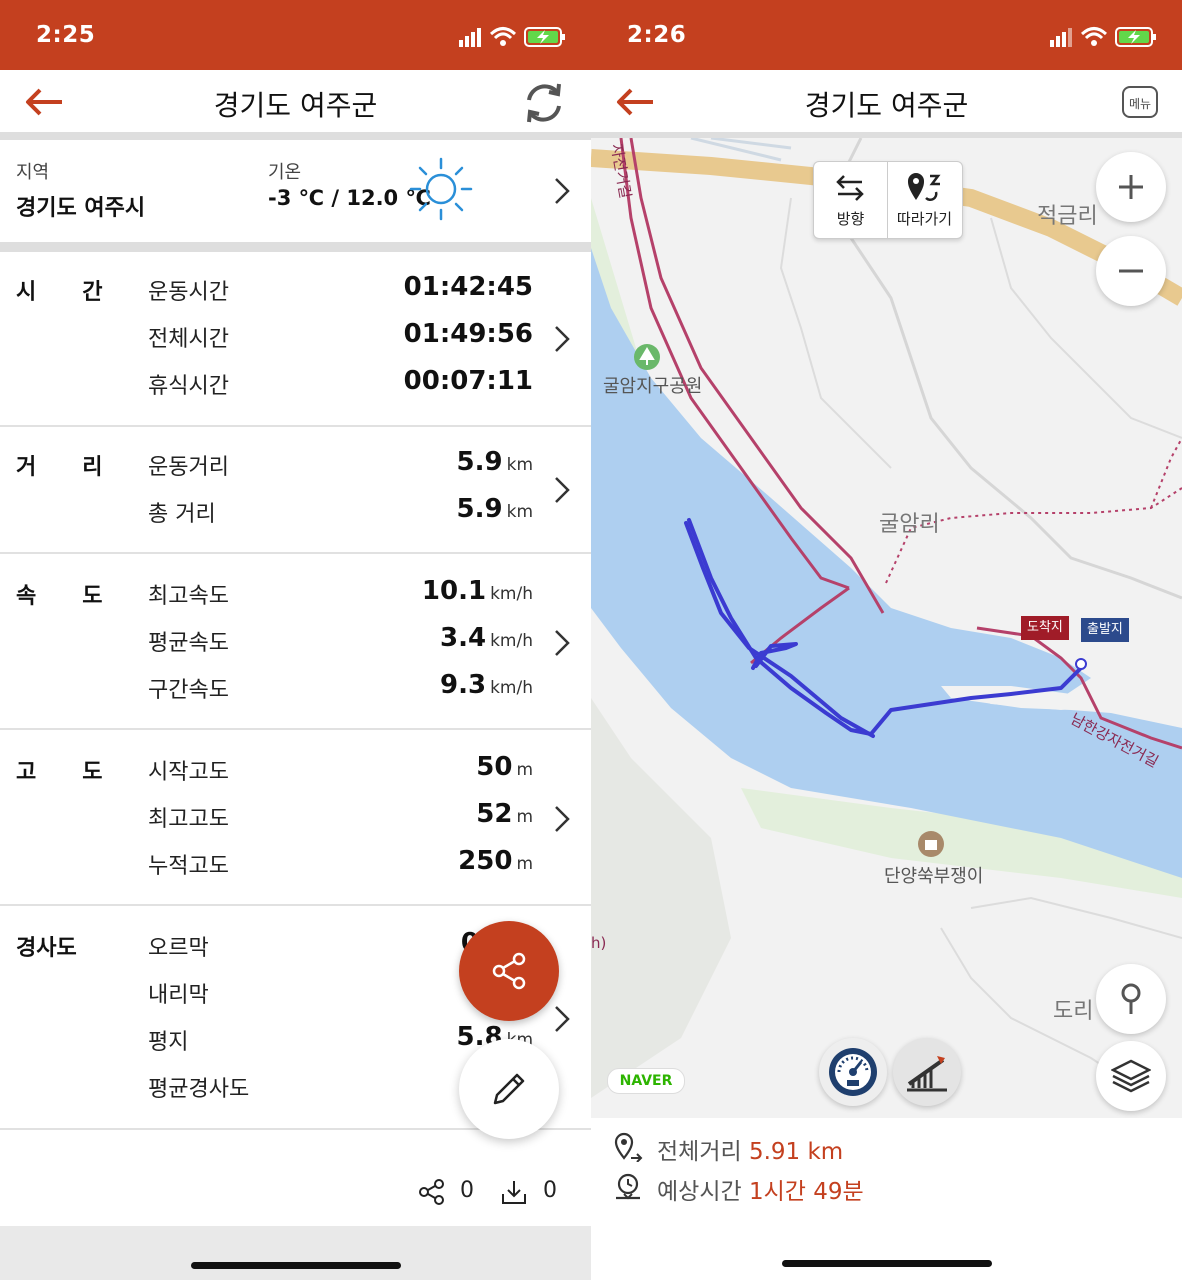 The image size is (1182, 1280). What do you see at coordinates (486, 638) in the screenshot?
I see `row-value: 3.4 km/h` at bounding box center [486, 638].